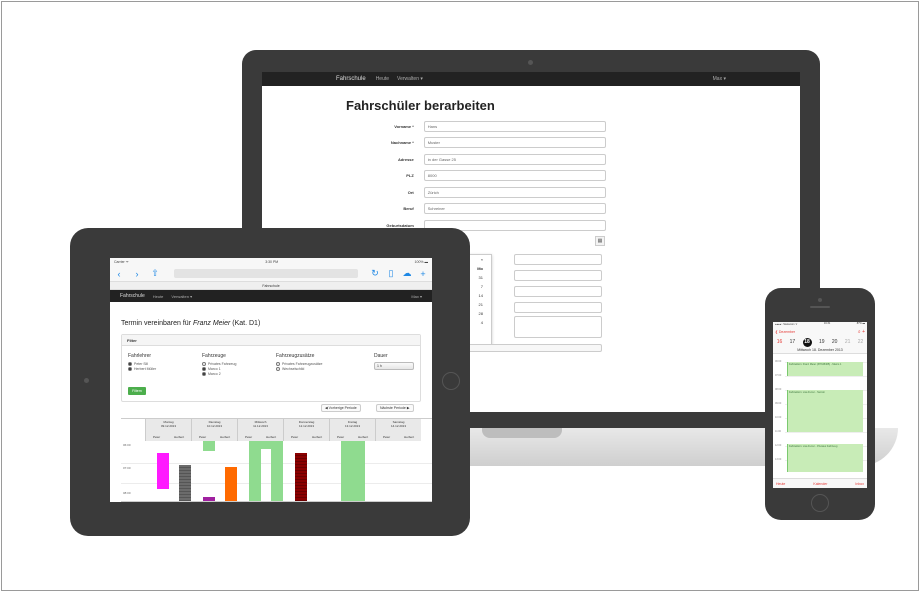 This screenshot has height=592, width=920. What do you see at coordinates (299, 369) in the screenshot?
I see `filter-option: Wechselschild` at bounding box center [299, 369].